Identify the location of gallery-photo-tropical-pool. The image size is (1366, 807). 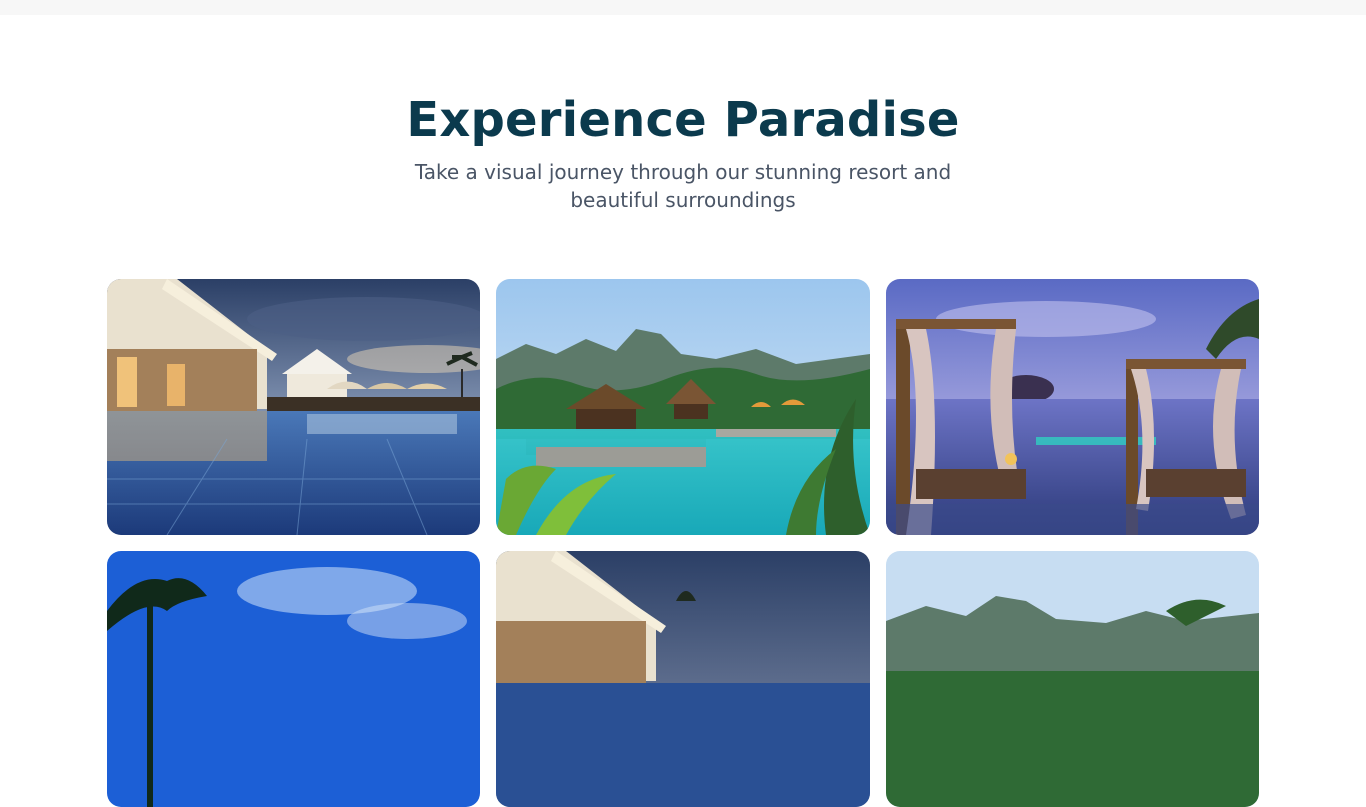
(683, 407).